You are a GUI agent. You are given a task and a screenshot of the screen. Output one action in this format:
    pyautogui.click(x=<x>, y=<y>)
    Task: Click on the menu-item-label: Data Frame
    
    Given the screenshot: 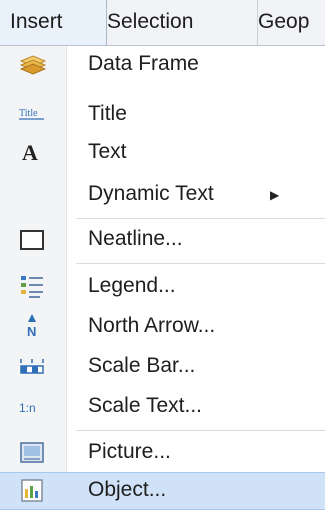 What is the action you would take?
    pyautogui.click(x=143, y=63)
    